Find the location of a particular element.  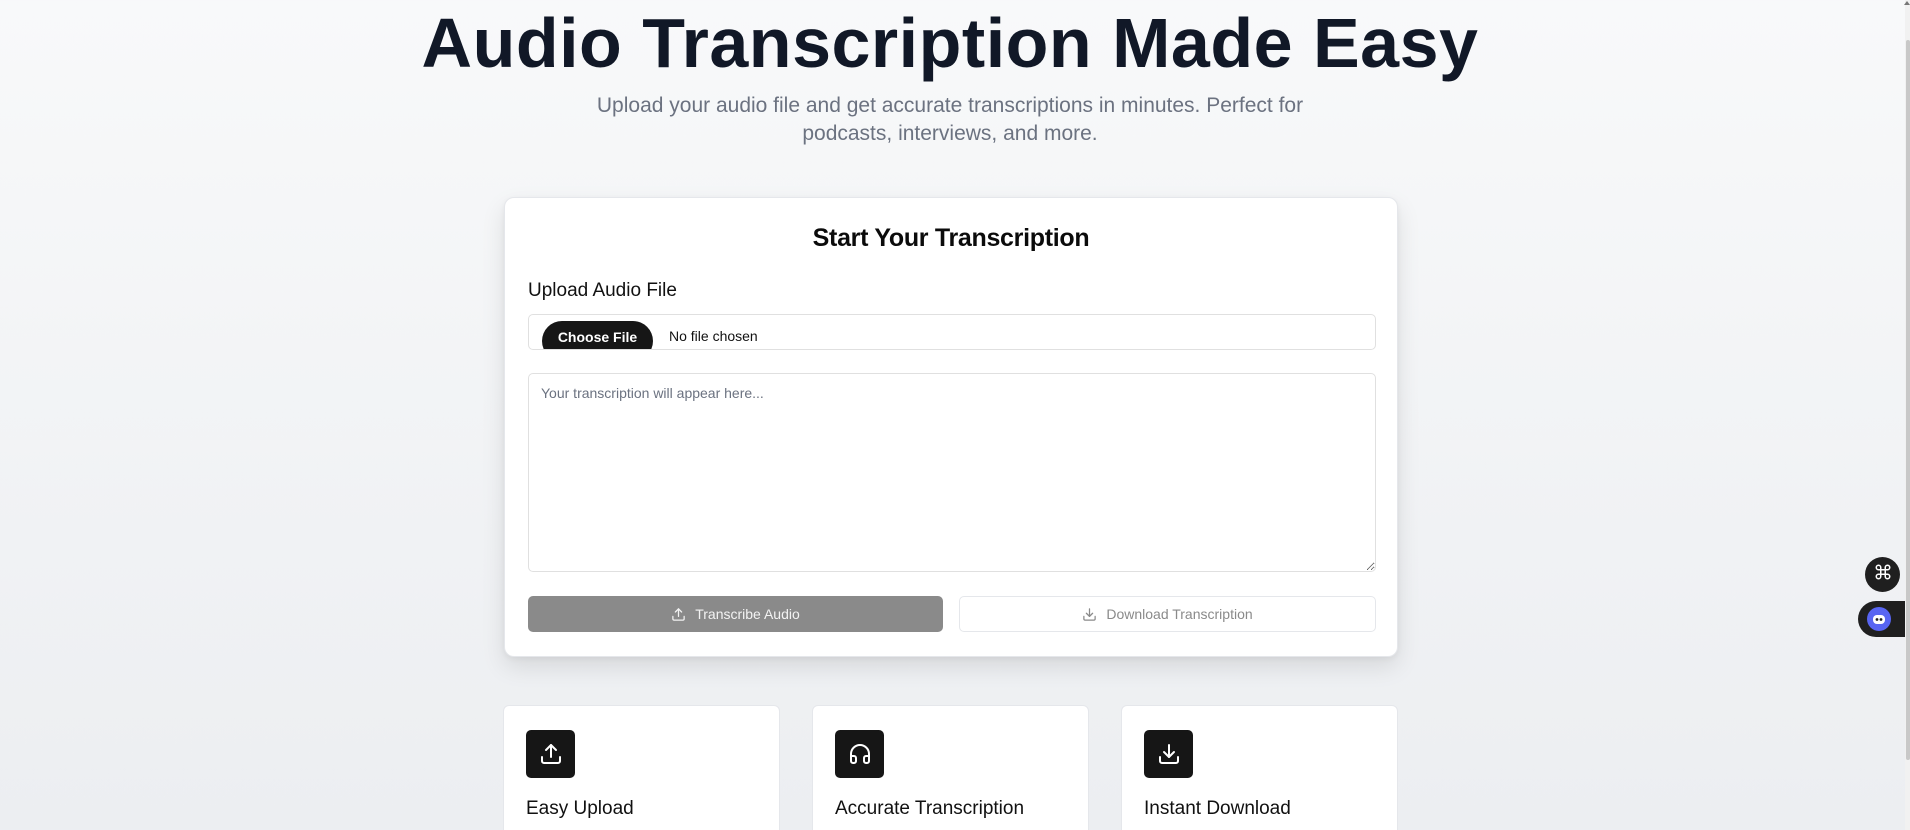

transcribe-button-label: Transcribe Audio is located at coordinates (747, 614).